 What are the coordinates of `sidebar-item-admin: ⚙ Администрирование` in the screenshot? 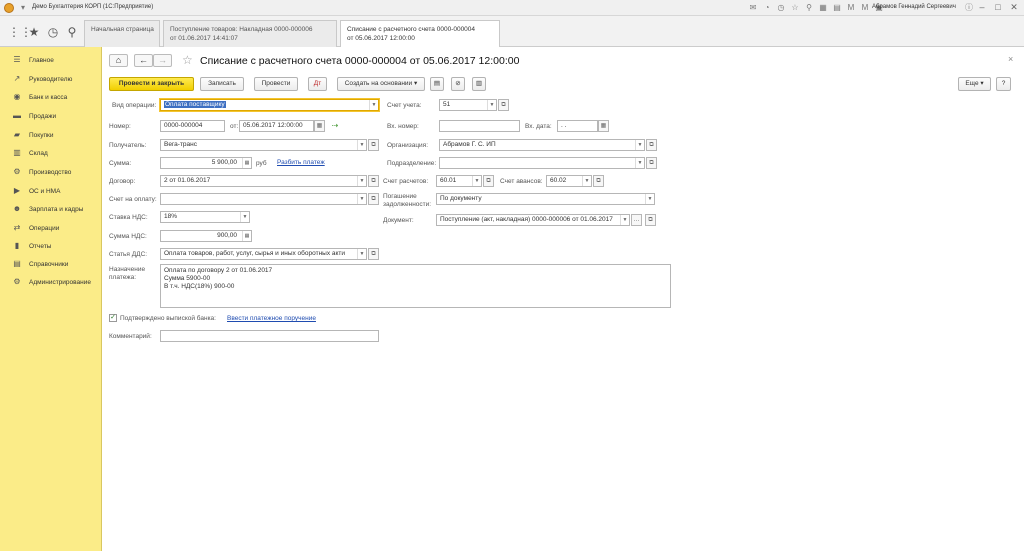 It's located at (51, 282).